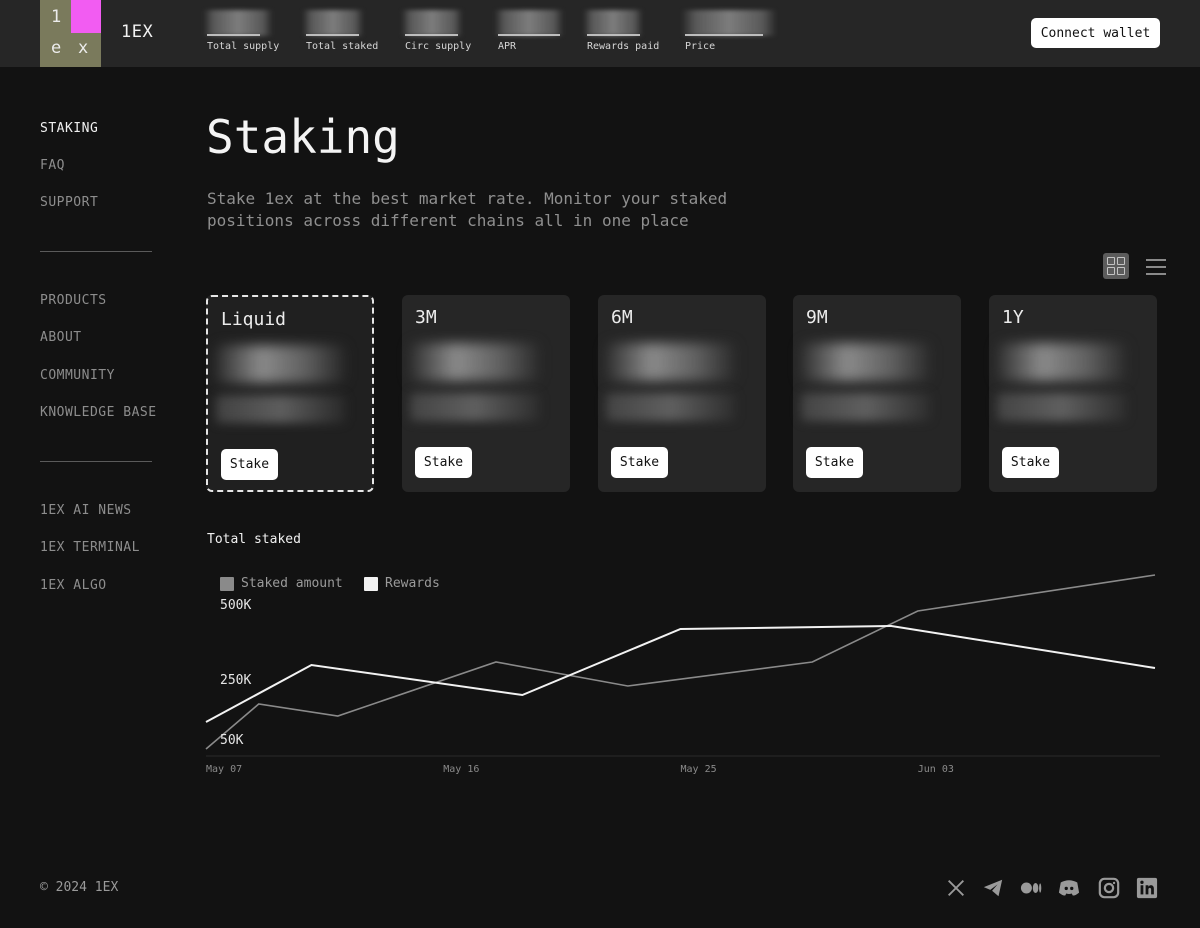 The height and width of the screenshot is (928, 1200). I want to click on medium-icon, so click(1031, 888).